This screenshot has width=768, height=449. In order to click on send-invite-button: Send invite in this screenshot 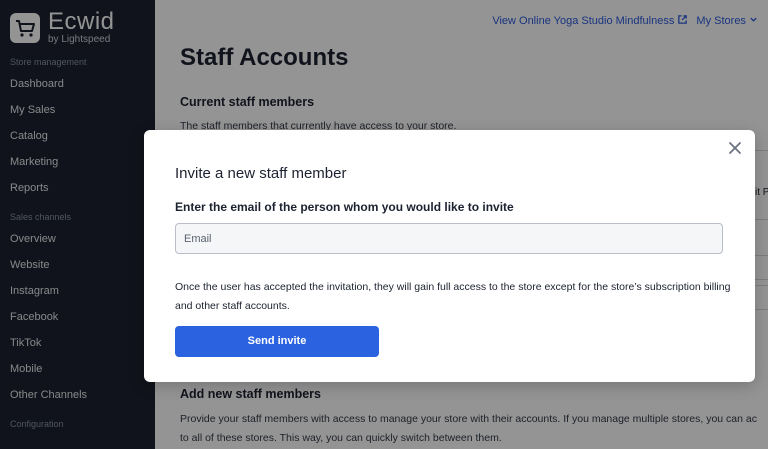, I will do `click(277, 341)`.